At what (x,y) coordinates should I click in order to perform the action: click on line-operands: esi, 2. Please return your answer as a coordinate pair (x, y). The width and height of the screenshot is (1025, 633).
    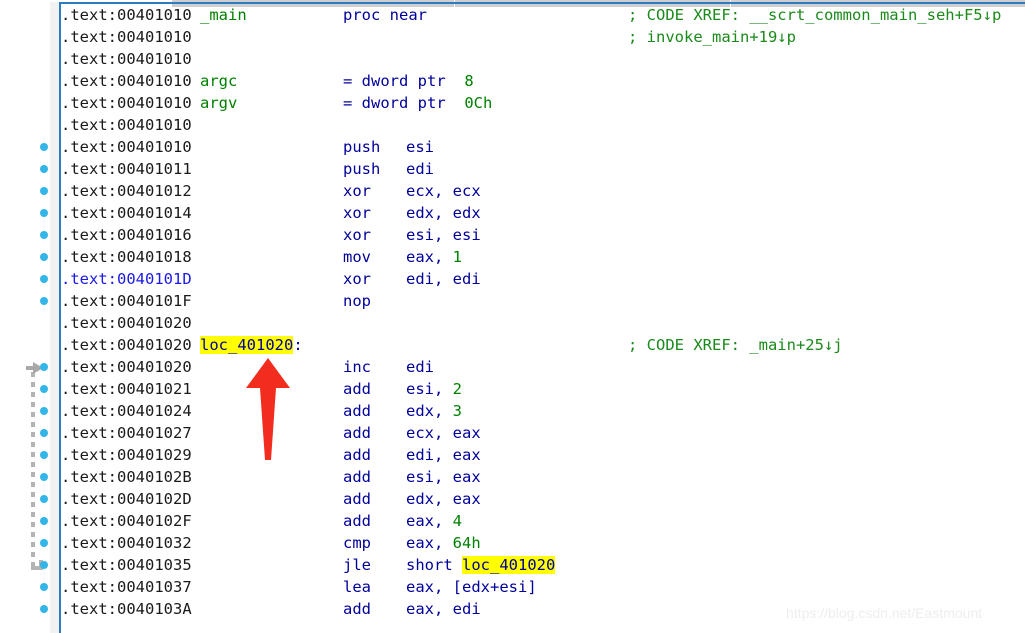
    Looking at the image, I should click on (506, 389).